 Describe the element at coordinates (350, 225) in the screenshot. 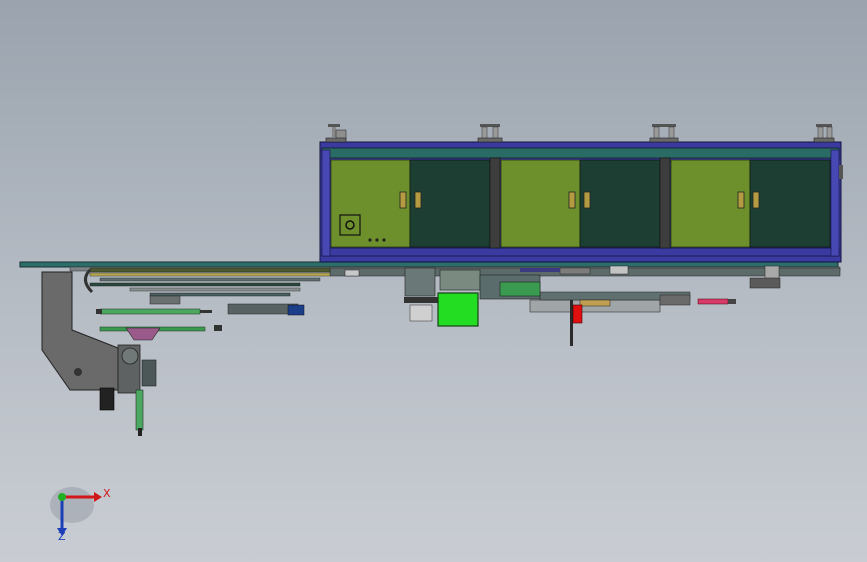

I see `power-switch` at that location.